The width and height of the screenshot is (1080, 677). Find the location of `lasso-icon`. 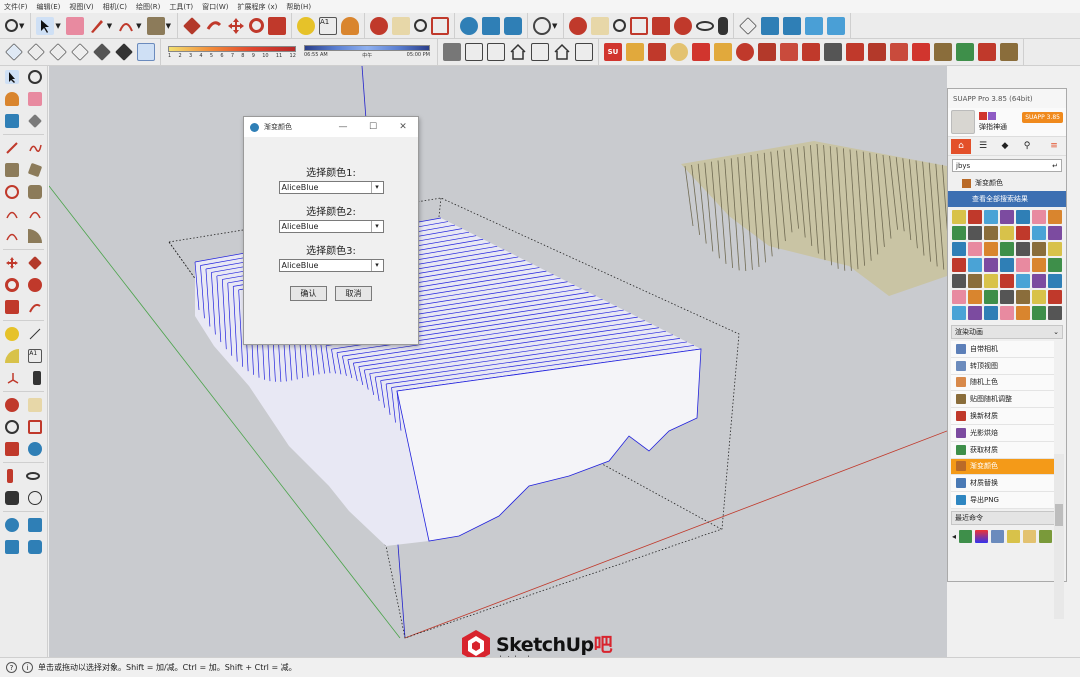

lasso-icon is located at coordinates (35, 77).